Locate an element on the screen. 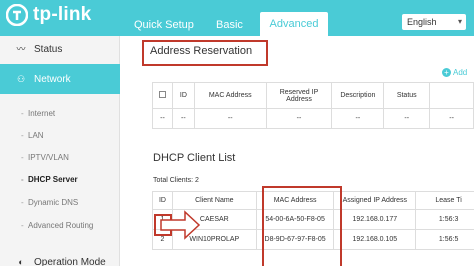 The height and width of the screenshot is (266, 474). tab-basic: Basic is located at coordinates (229, 25).